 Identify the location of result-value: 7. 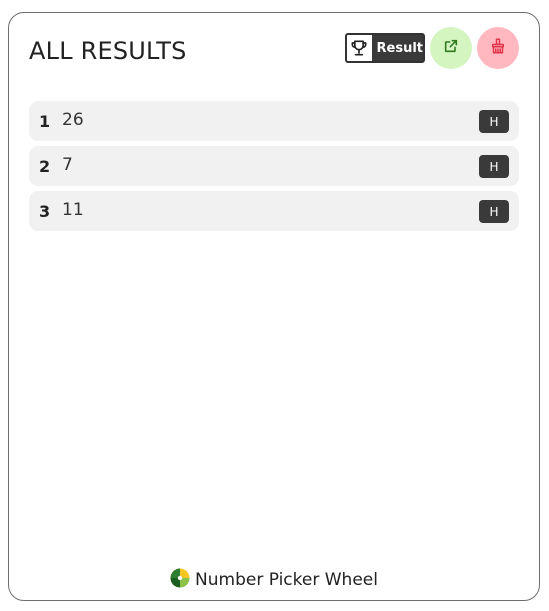
(67, 165).